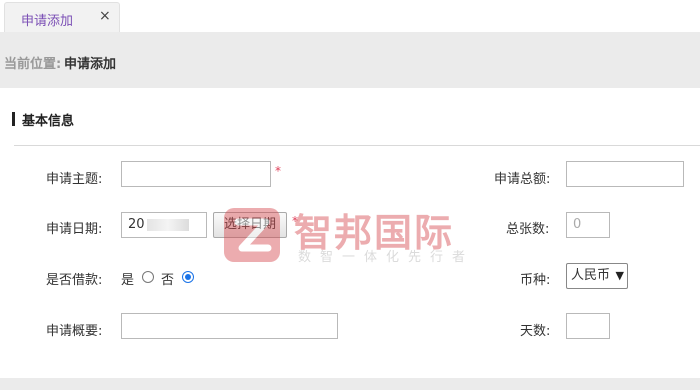 This screenshot has width=700, height=390. I want to click on bottom-strip, so click(350, 384).